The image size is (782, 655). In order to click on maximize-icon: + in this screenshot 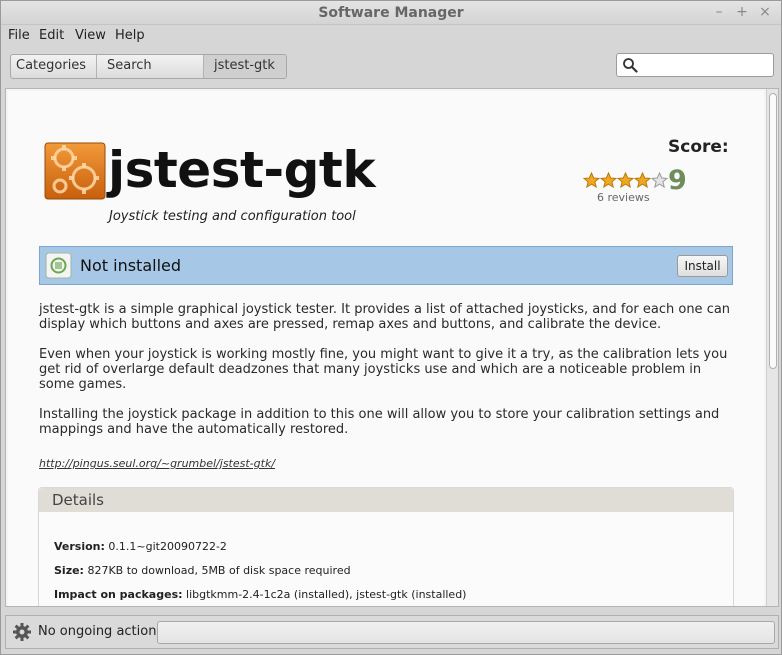, I will do `click(742, 12)`.